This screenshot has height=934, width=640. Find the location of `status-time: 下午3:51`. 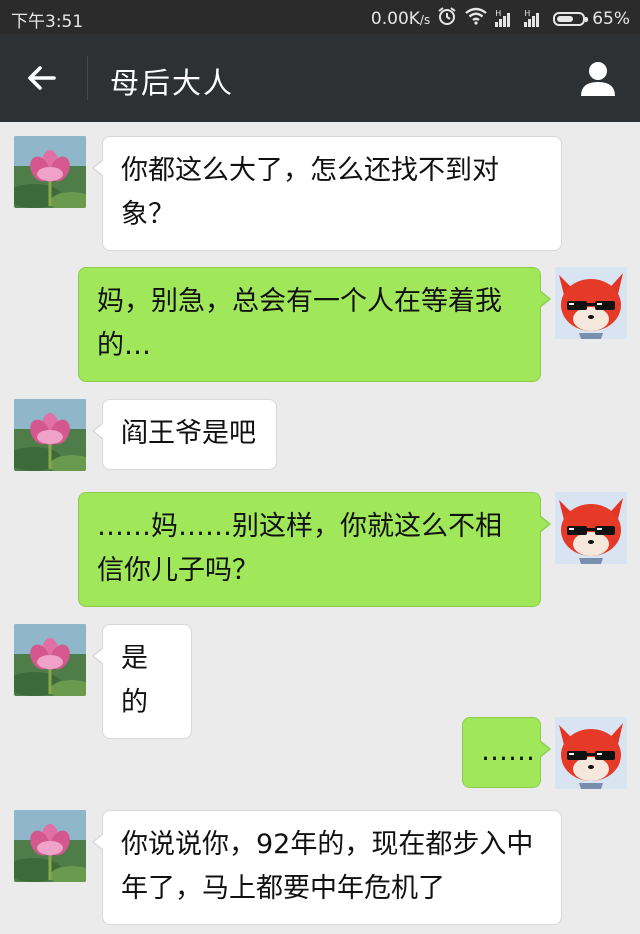

status-time: 下午3:51 is located at coordinates (47, 22).